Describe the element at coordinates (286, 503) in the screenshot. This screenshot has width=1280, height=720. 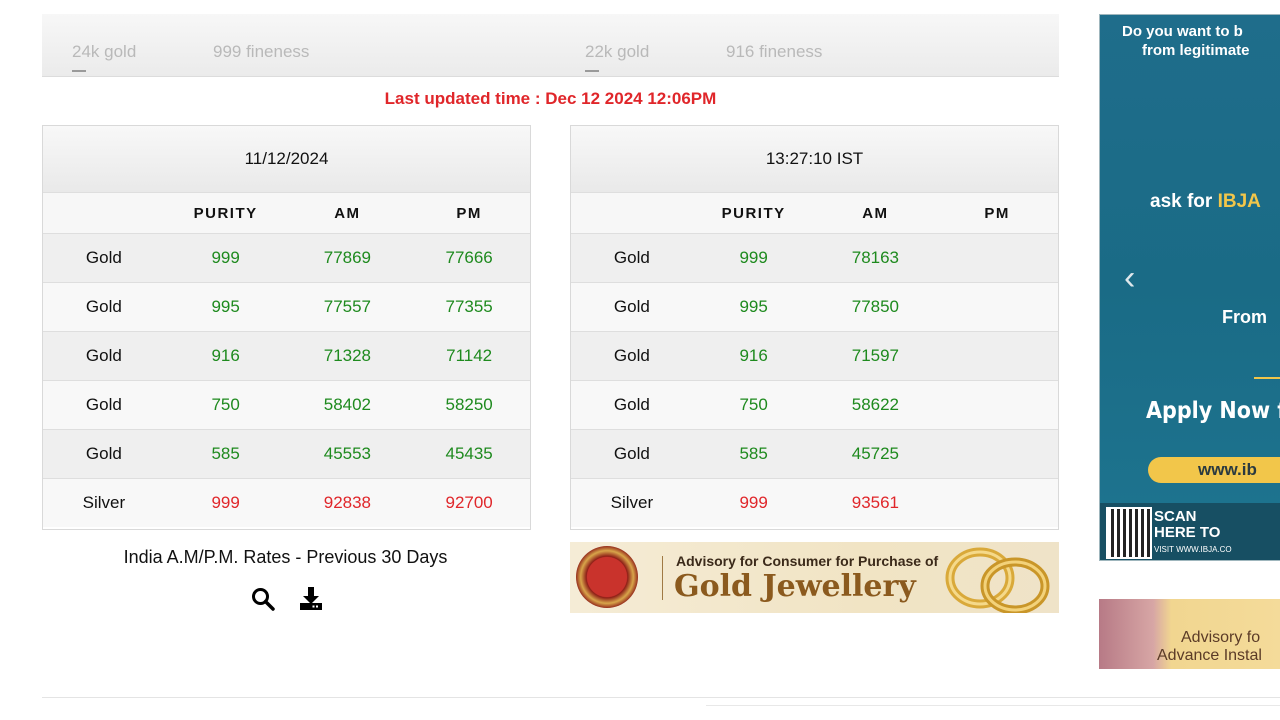
I see `table-row: Silver 999 92838 92700` at that location.